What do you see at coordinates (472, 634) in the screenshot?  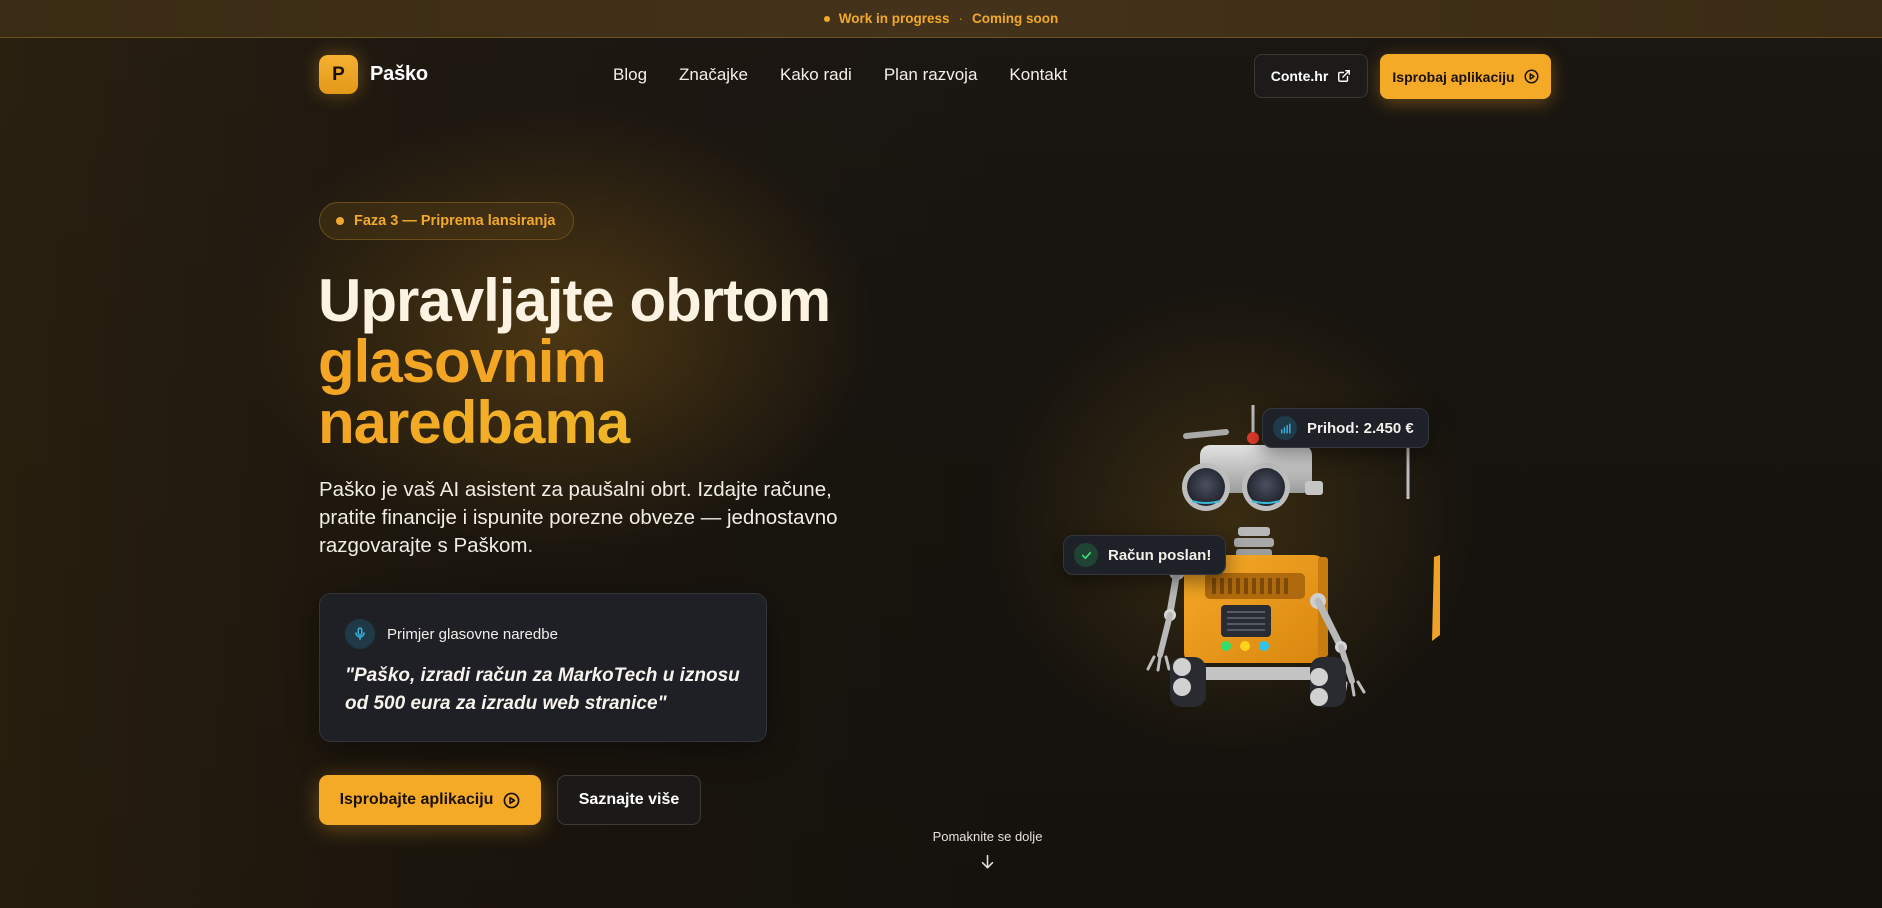 I see `voice-card-title: Primjer glasovne naredbe` at bounding box center [472, 634].